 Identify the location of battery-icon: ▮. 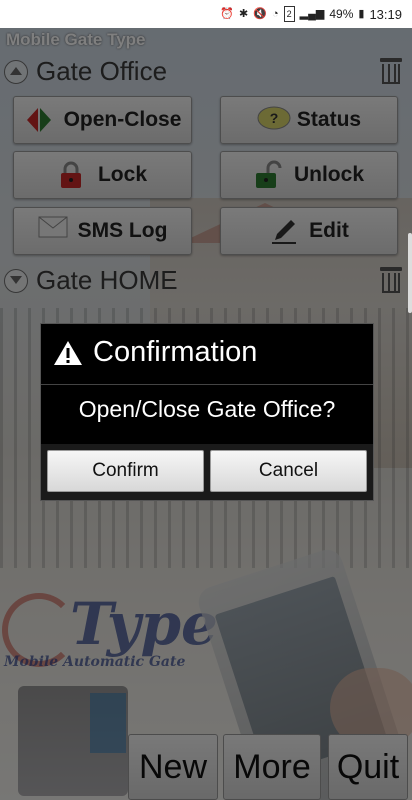
(361, 14).